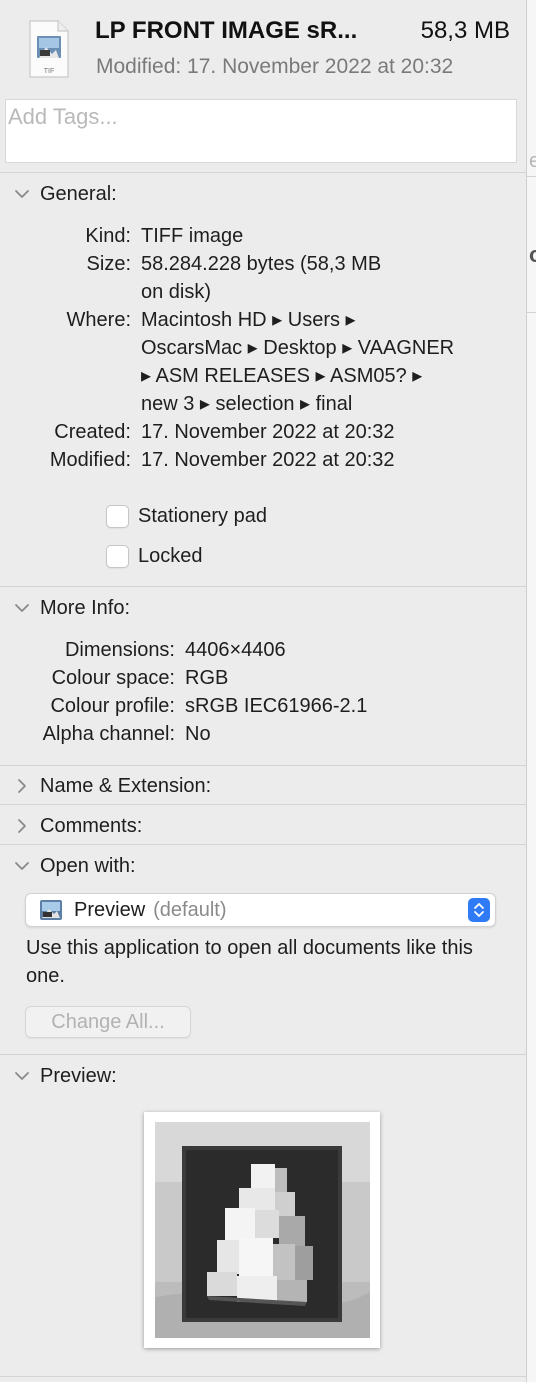  Describe the element at coordinates (112, 706) in the screenshot. I see `colour-profile-label: Colour profile:` at that location.